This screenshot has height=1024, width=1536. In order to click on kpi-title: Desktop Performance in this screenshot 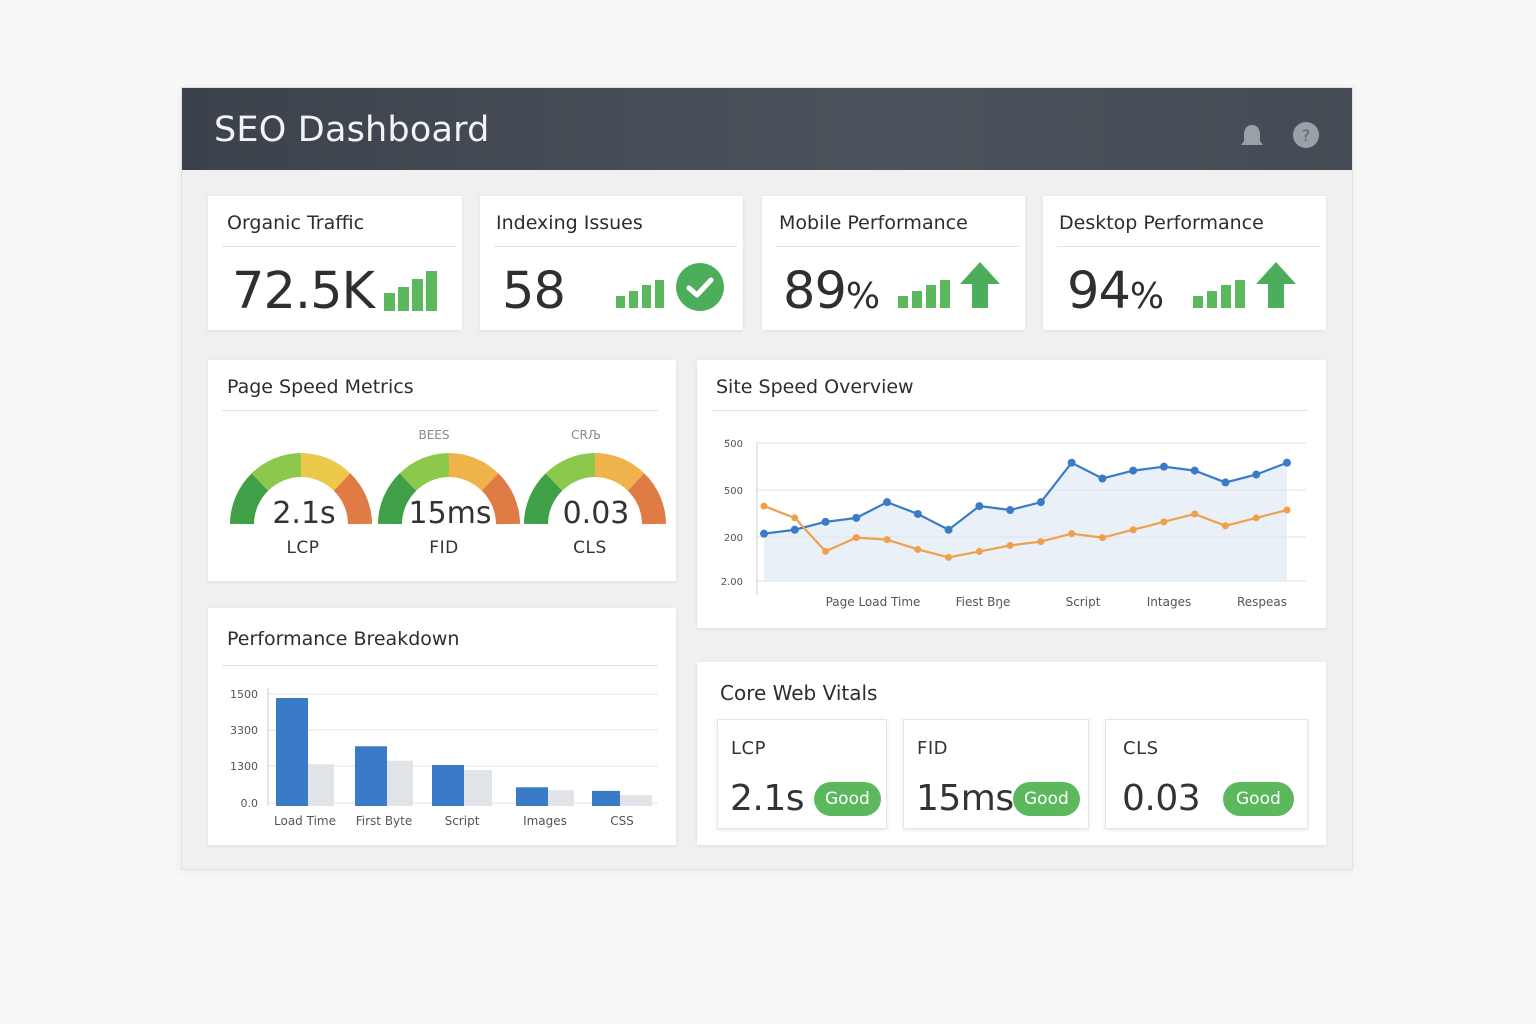, I will do `click(1161, 223)`.